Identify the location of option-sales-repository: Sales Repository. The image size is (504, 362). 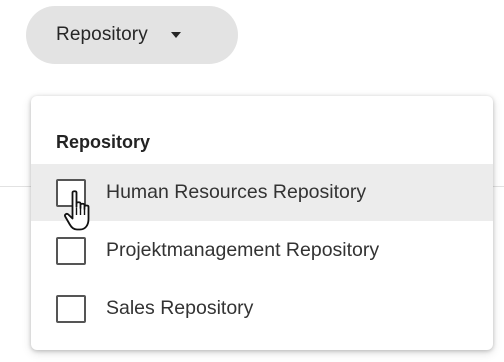
(262, 308).